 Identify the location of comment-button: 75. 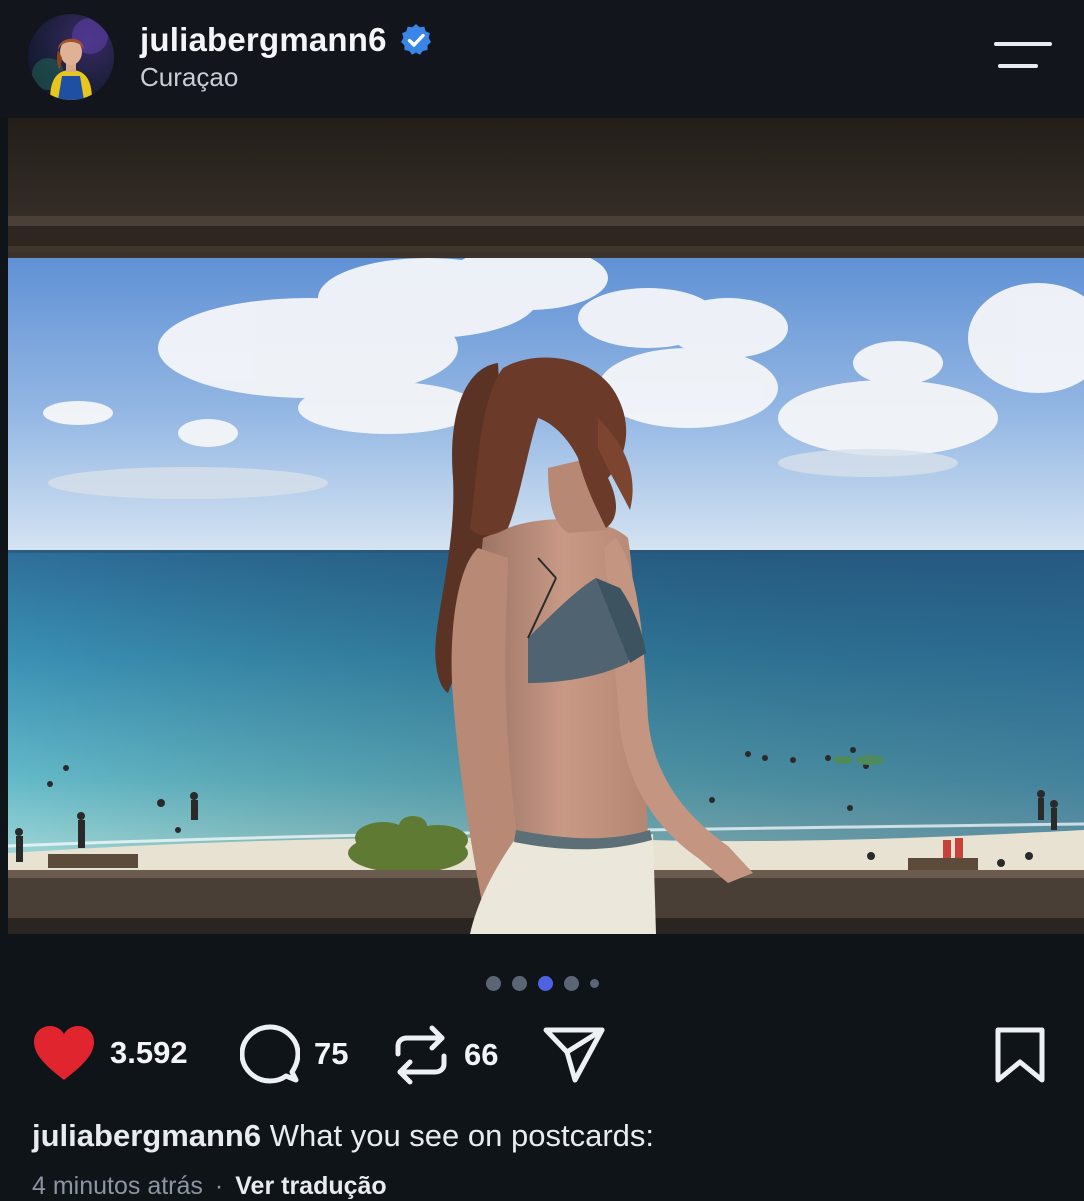
(294, 1054).